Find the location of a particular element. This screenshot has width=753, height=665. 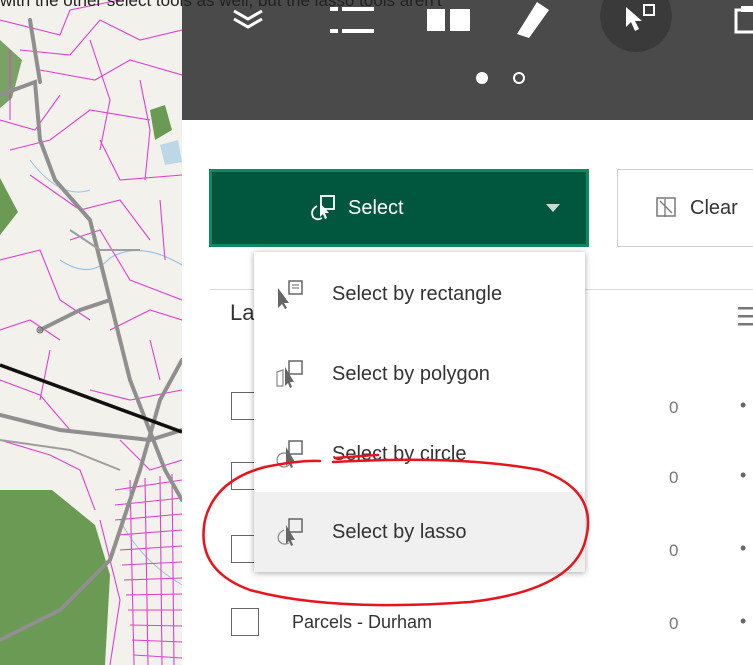

layer-checkbox is located at coordinates (245, 622).